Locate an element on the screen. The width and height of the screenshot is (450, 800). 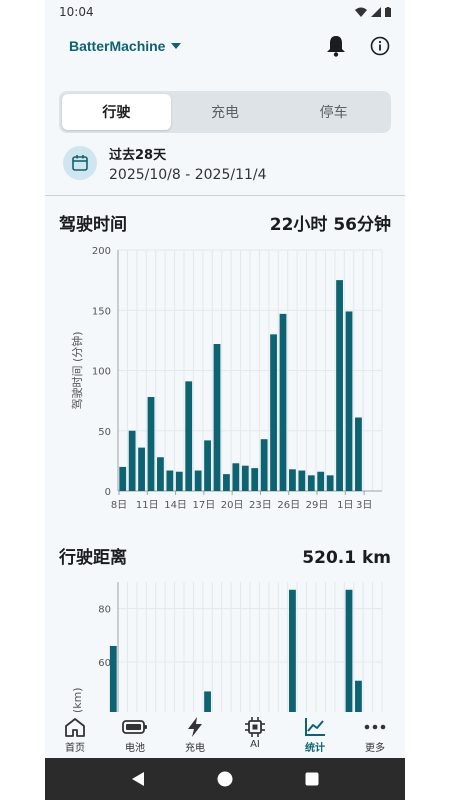
chevron-down-icon is located at coordinates (176, 46).